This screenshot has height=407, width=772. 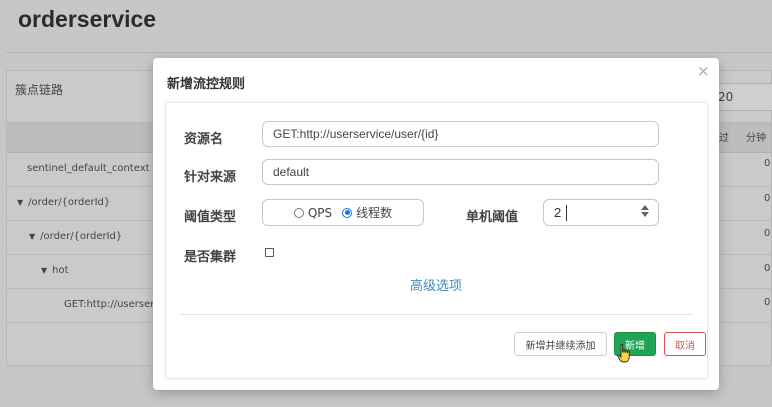 I want to click on row-label: sentinel_default_context, so click(x=88, y=168).